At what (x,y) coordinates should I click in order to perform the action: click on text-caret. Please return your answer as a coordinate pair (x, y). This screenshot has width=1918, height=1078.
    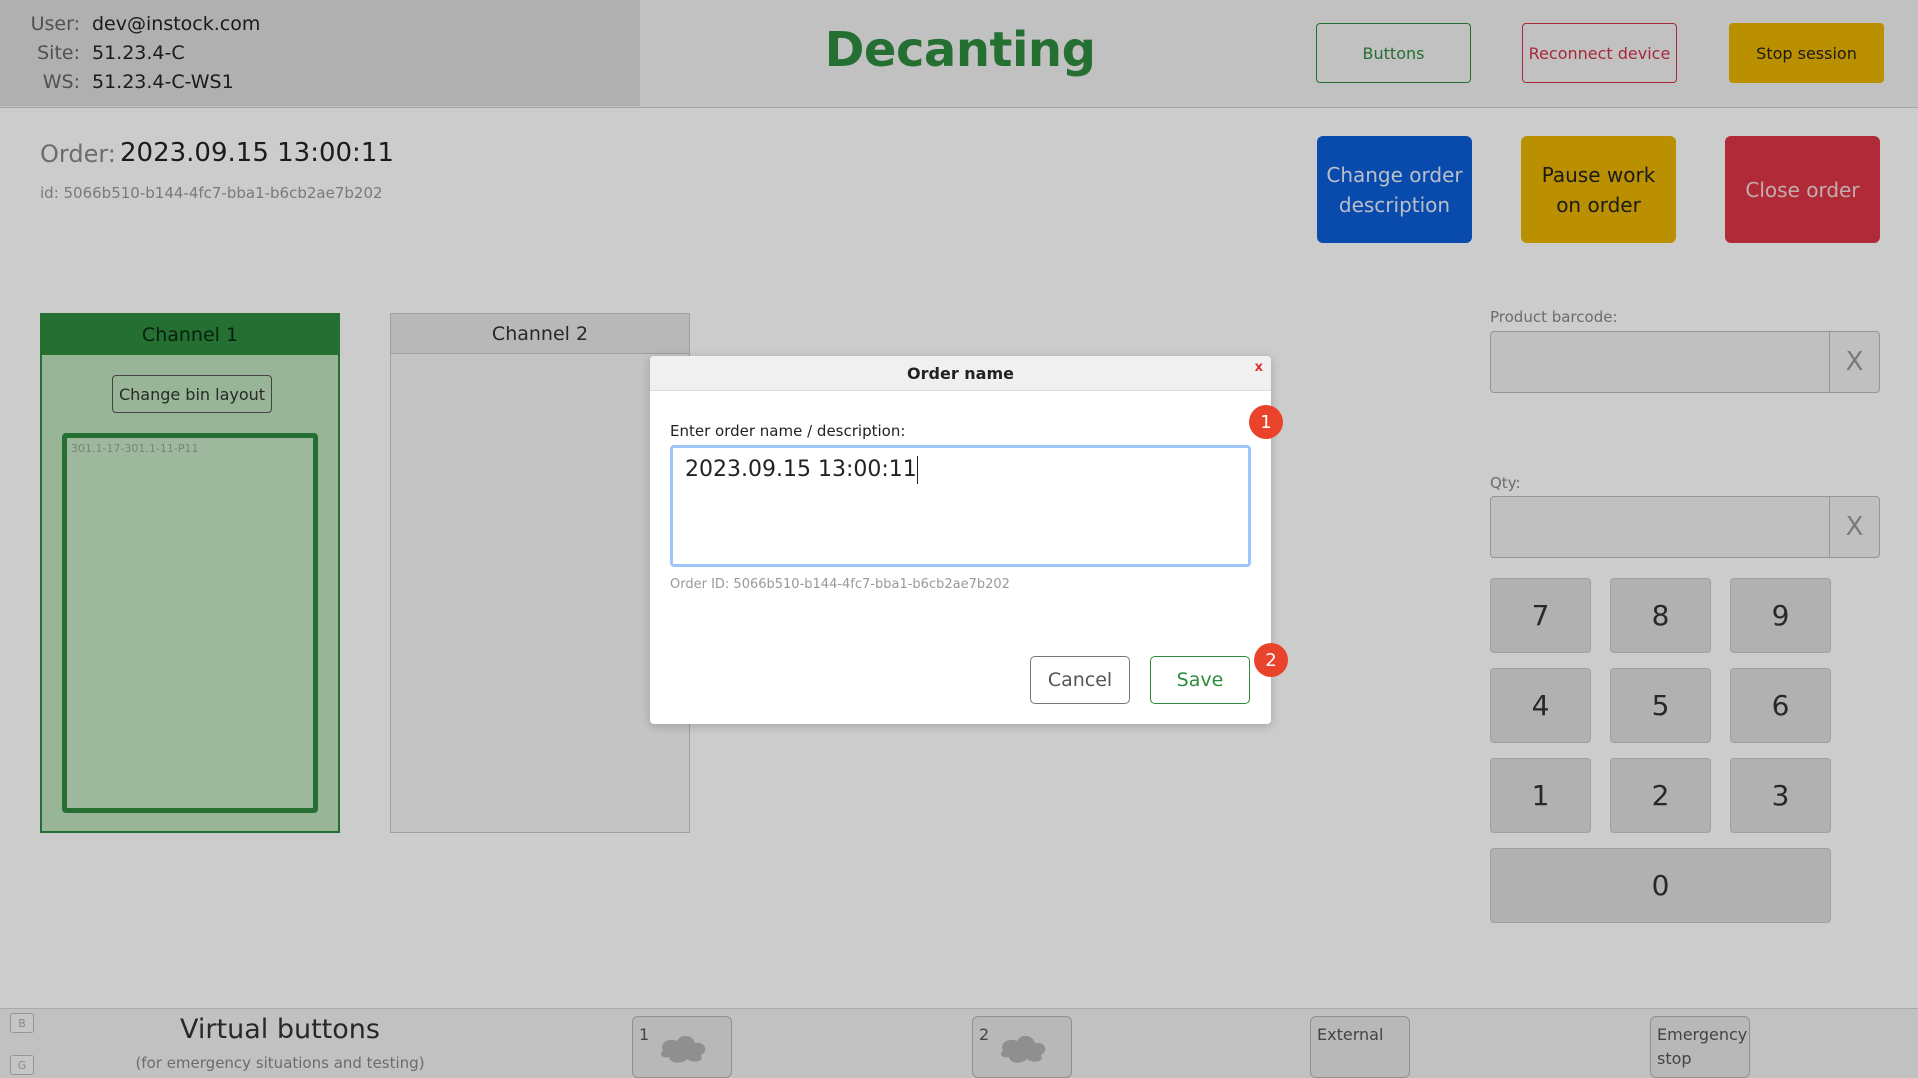
    Looking at the image, I should click on (917, 470).